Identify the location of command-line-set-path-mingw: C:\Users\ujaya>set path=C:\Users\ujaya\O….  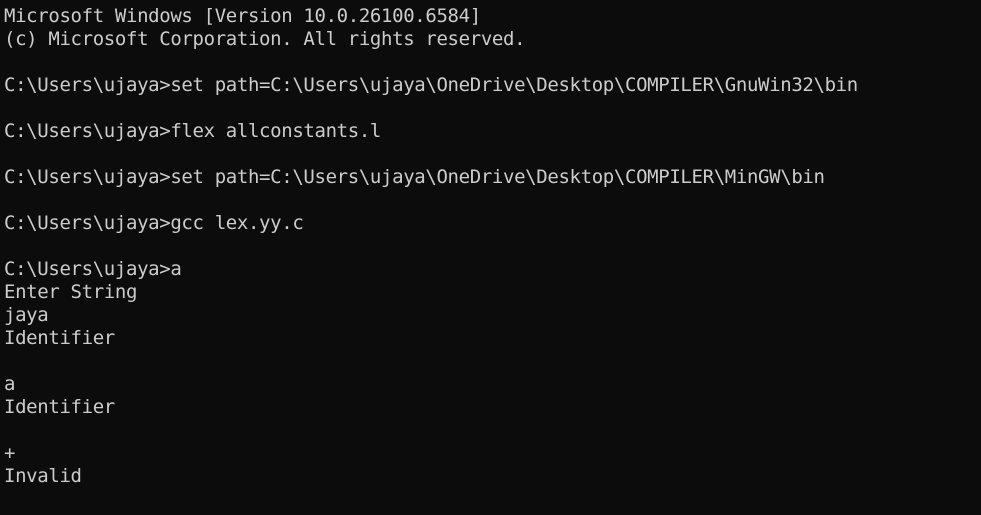
(414, 177).